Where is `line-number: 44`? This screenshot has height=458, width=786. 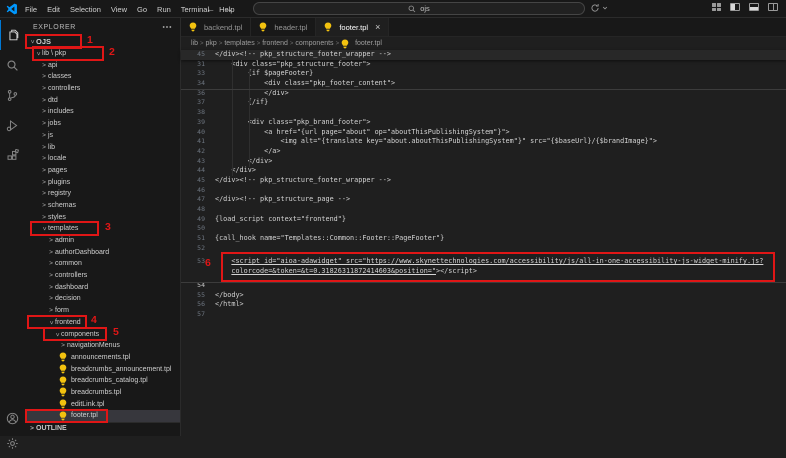
line-number: 44 is located at coordinates (193, 171).